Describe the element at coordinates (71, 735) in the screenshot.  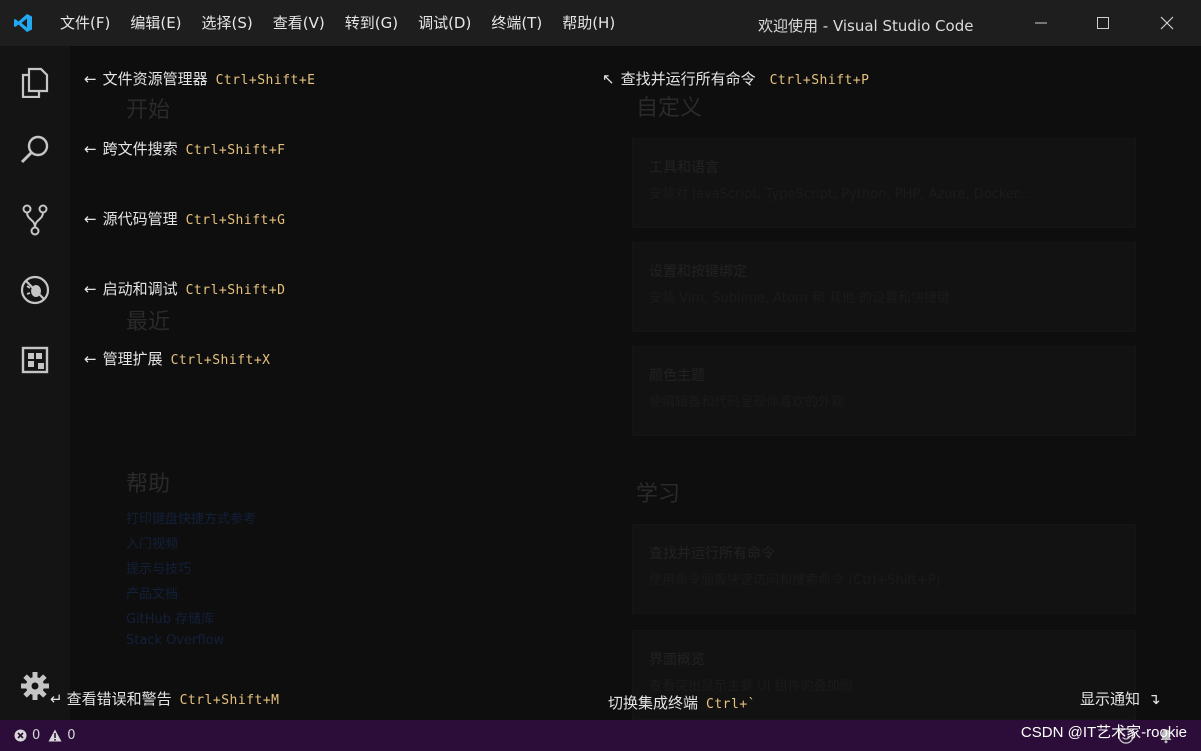
I see `warning-count: 0` at that location.